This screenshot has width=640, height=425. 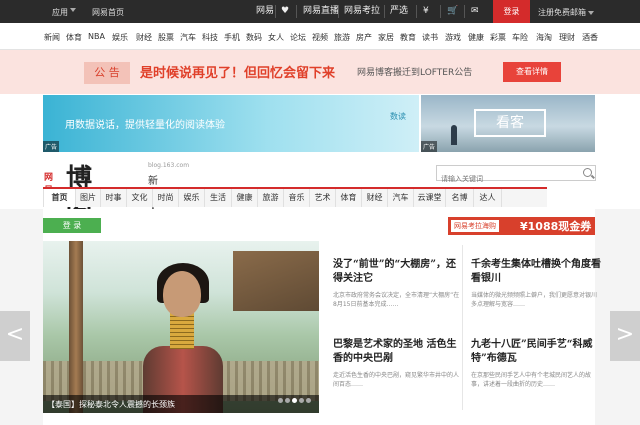 What do you see at coordinates (507, 179) in the screenshot?
I see `search-input` at bounding box center [507, 179].